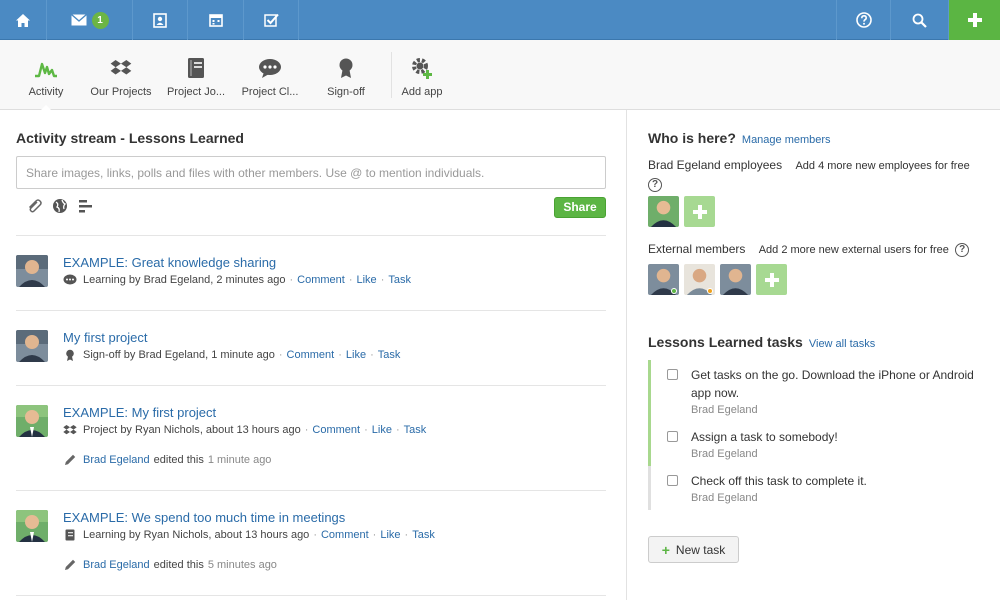 This screenshot has height=600, width=1000. Describe the element at coordinates (90, 20) in the screenshot. I see `inbox-button: 1` at that location.